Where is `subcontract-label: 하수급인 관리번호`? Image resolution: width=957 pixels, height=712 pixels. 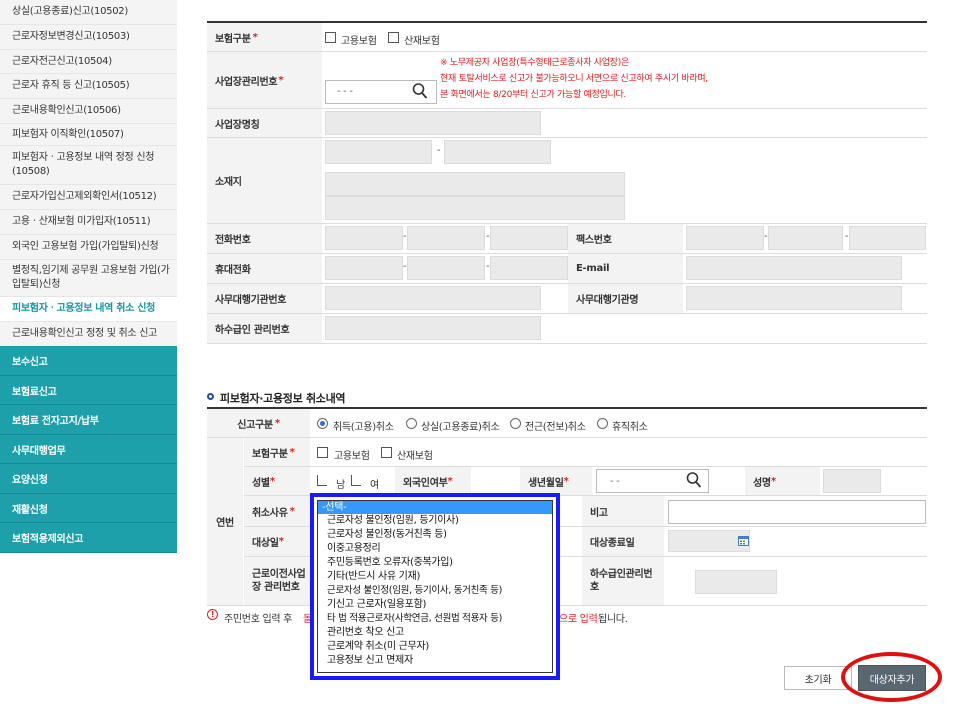 subcontract-label: 하수급인 관리번호 is located at coordinates (264, 328).